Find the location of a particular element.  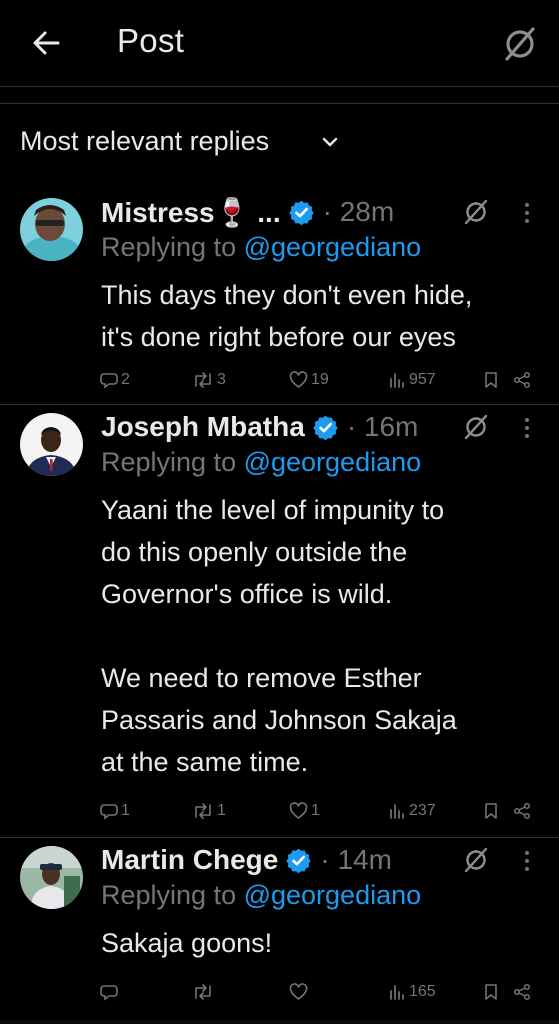

like-count: 19 is located at coordinates (320, 379).